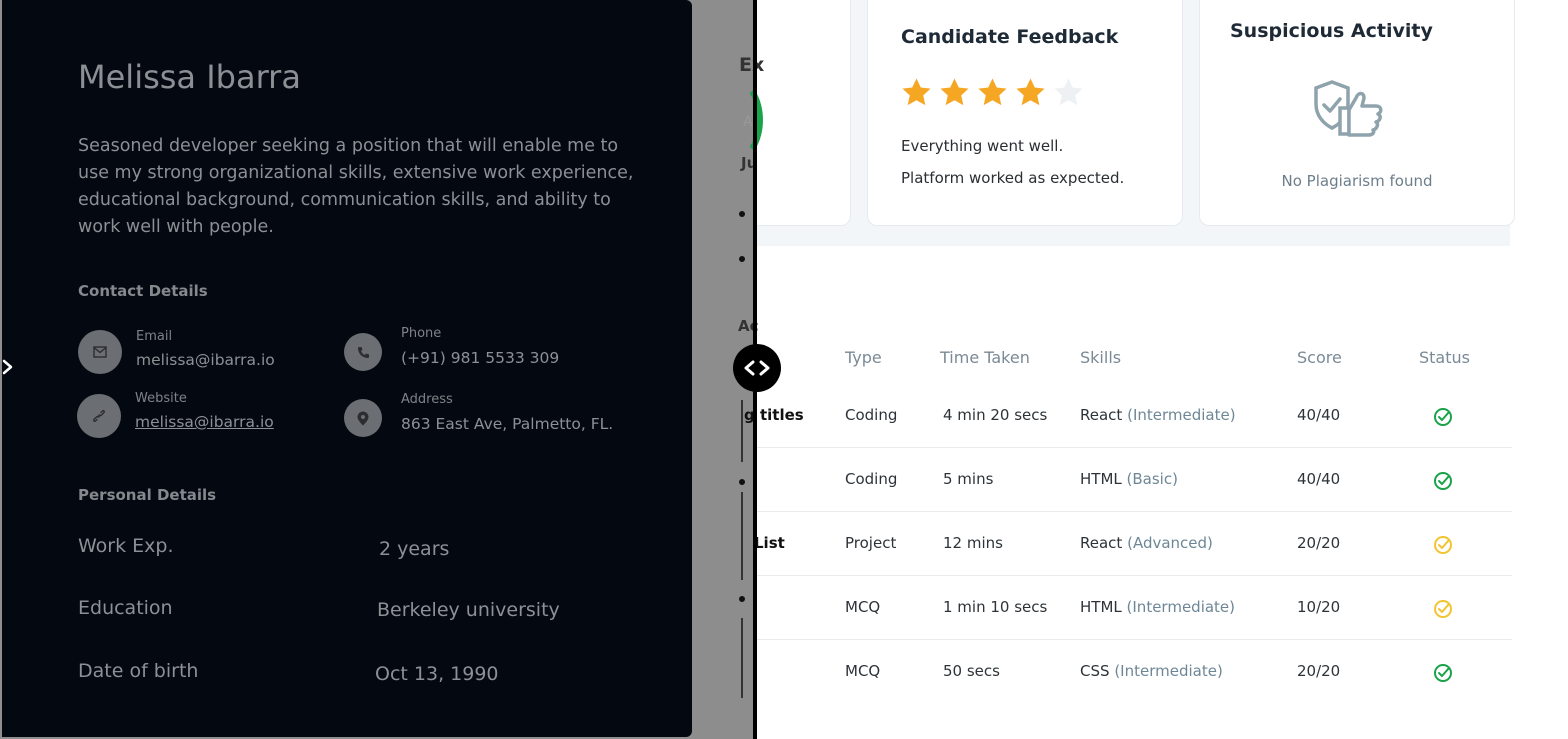  What do you see at coordinates (161, 398) in the screenshot?
I see `website-label: Website` at bounding box center [161, 398].